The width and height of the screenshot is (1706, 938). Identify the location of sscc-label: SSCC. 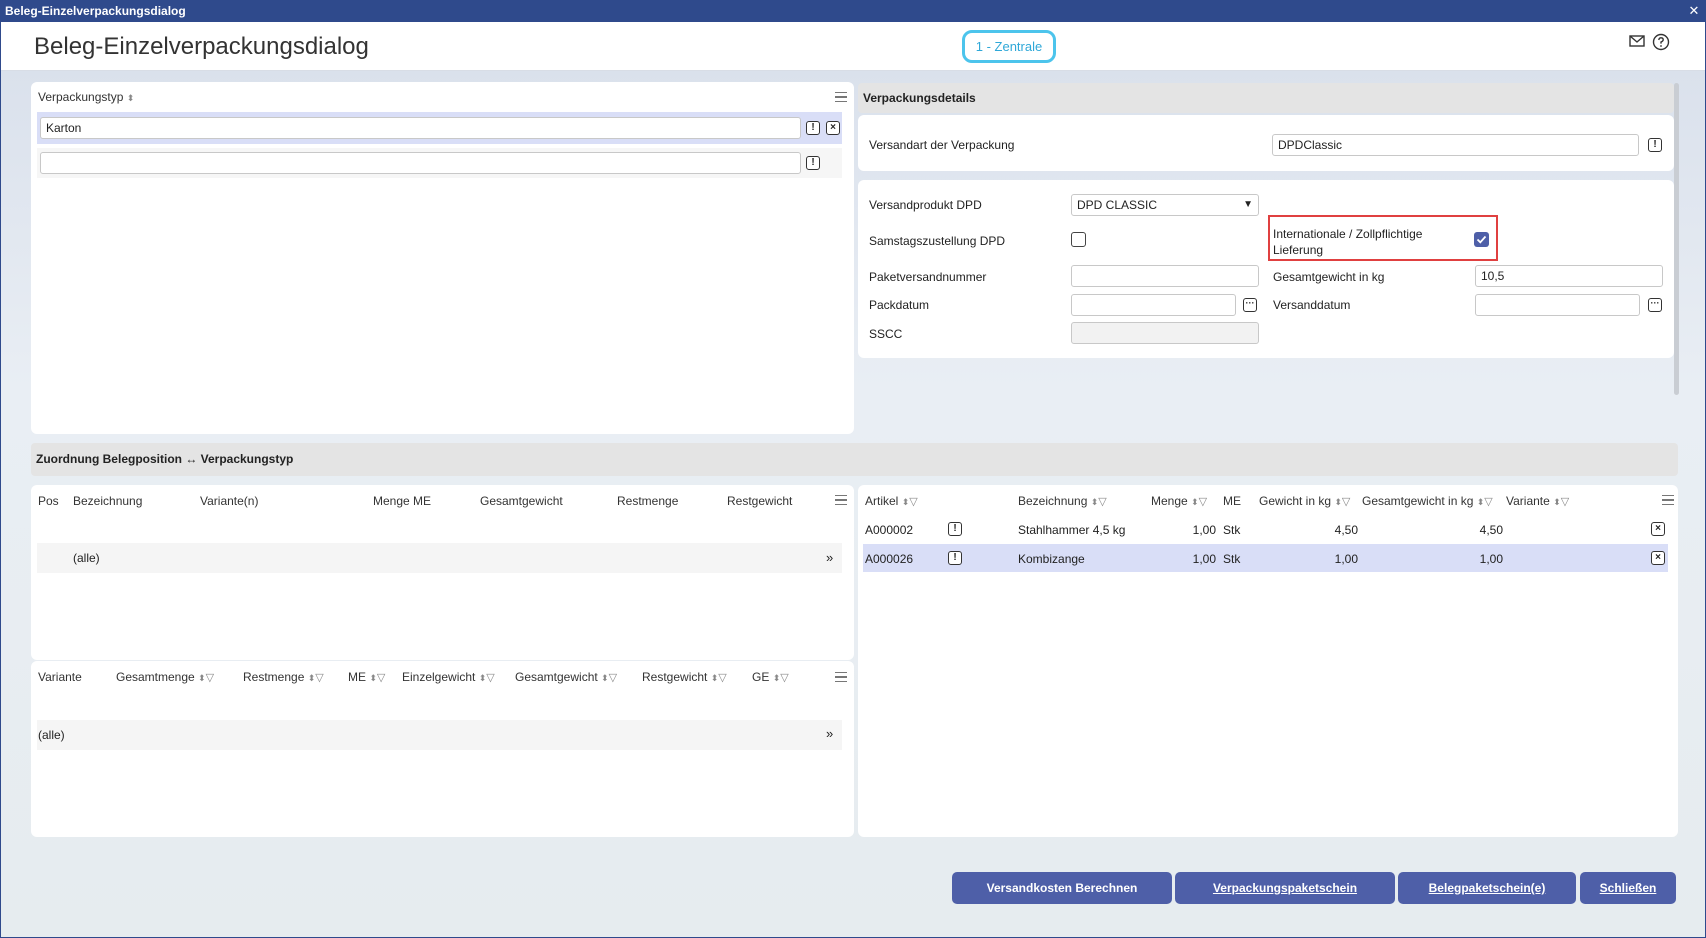
(886, 334).